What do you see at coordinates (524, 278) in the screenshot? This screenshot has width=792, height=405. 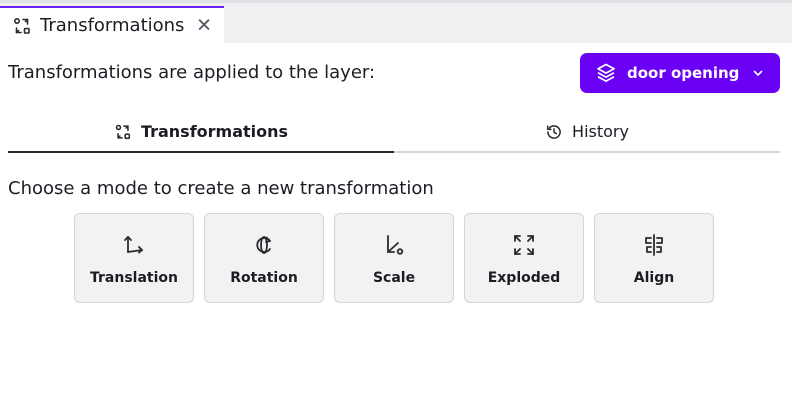 I see `card-label: Exploded` at bounding box center [524, 278].